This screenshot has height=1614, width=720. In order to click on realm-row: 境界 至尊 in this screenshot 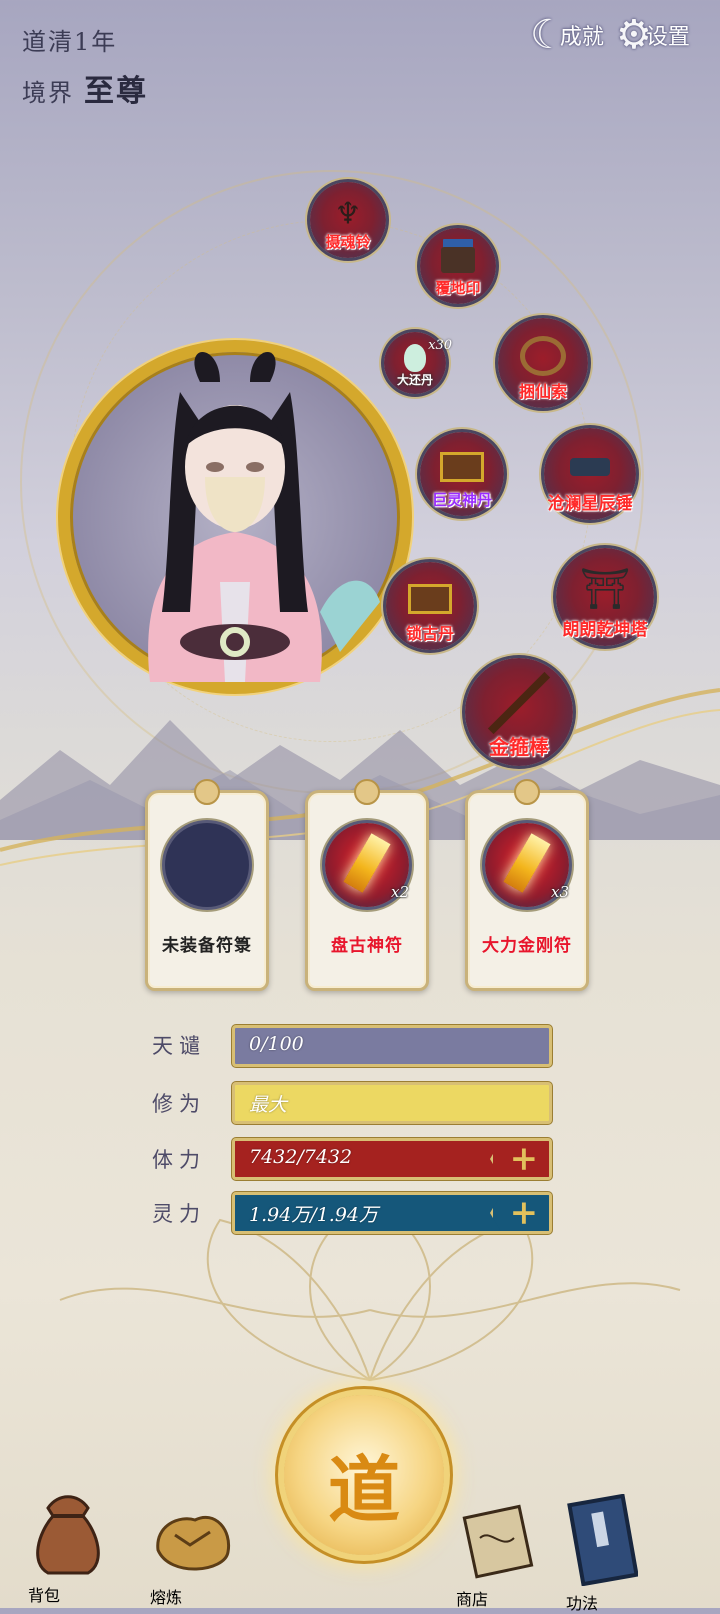, I will do `click(85, 88)`.